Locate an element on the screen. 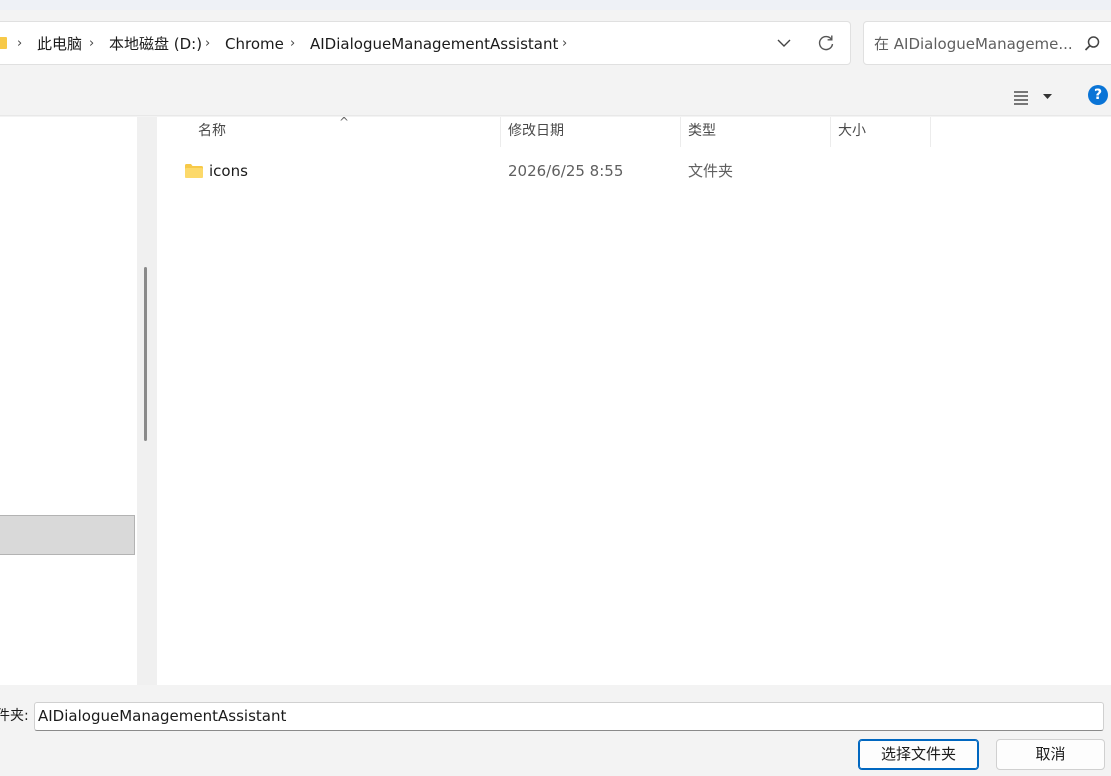 Image resolution: width=1111 pixels, height=776 pixels. breadcrumb-current-folder: AIDialogueManagementAssistant is located at coordinates (434, 44).